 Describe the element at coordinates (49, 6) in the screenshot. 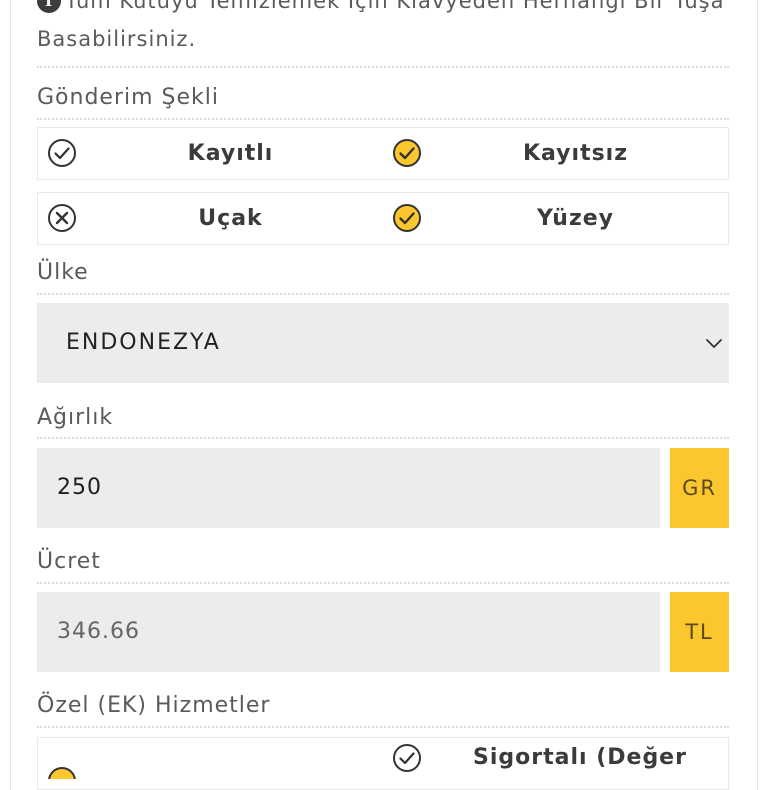

I see `info-icon: i` at that location.